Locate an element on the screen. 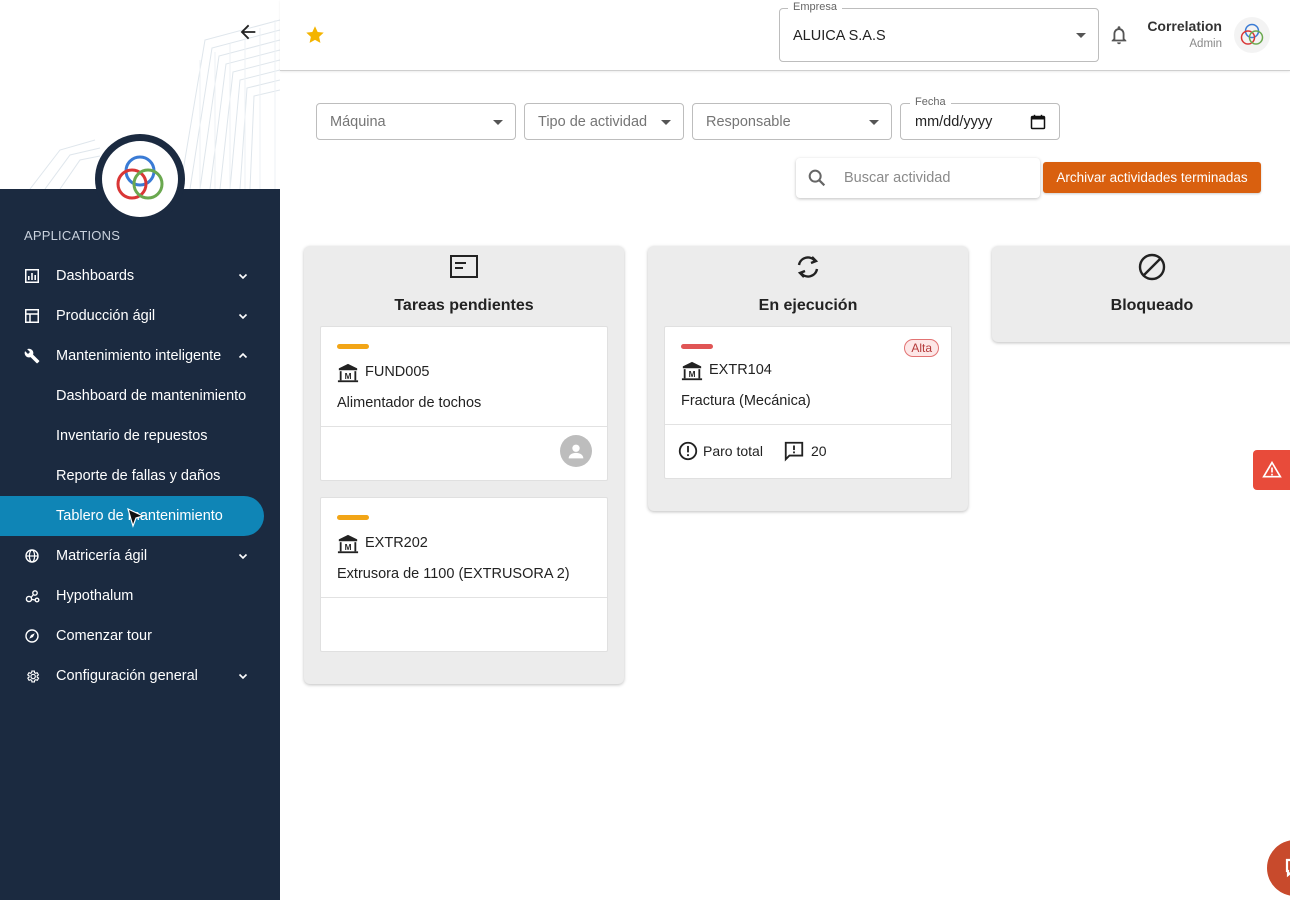  sidebar-item-produccion-agil: Producción ágil is located at coordinates (140, 316).